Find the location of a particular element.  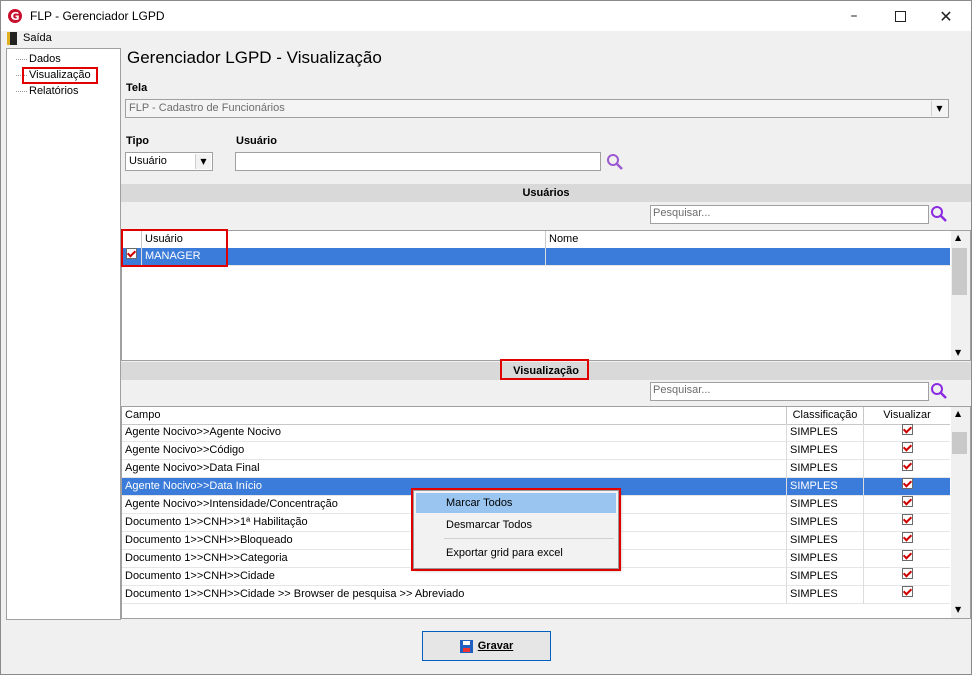

cell-campo: Agente Nocivo>>Agente Nocivo is located at coordinates (454, 433).